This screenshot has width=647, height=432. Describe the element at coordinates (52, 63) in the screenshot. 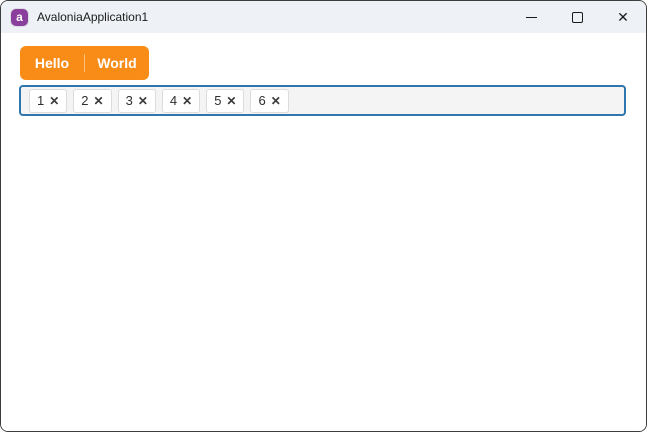

I see `tab-item-hello: Hello` at that location.